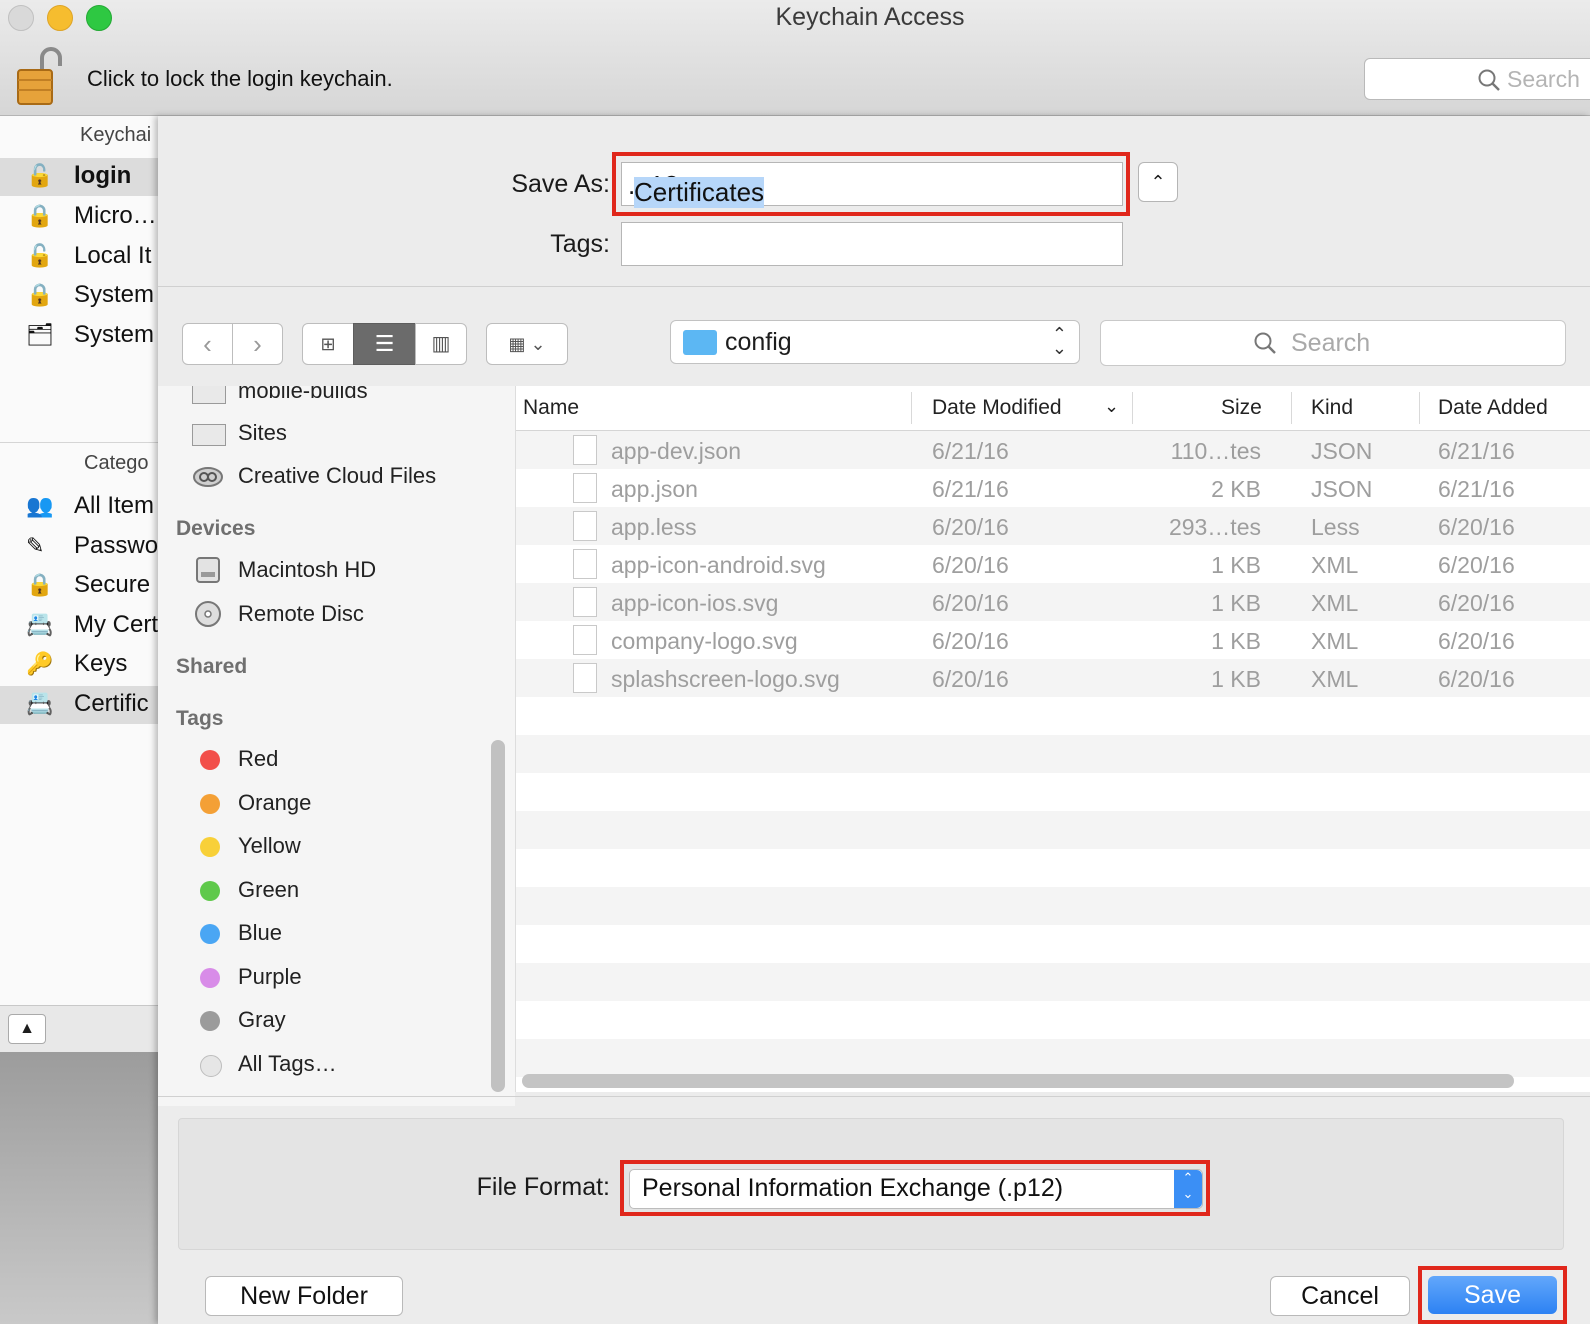 This screenshot has height=1324, width=1590. I want to click on sidebar-item-remote-disc: Remote Disc, so click(336, 615).